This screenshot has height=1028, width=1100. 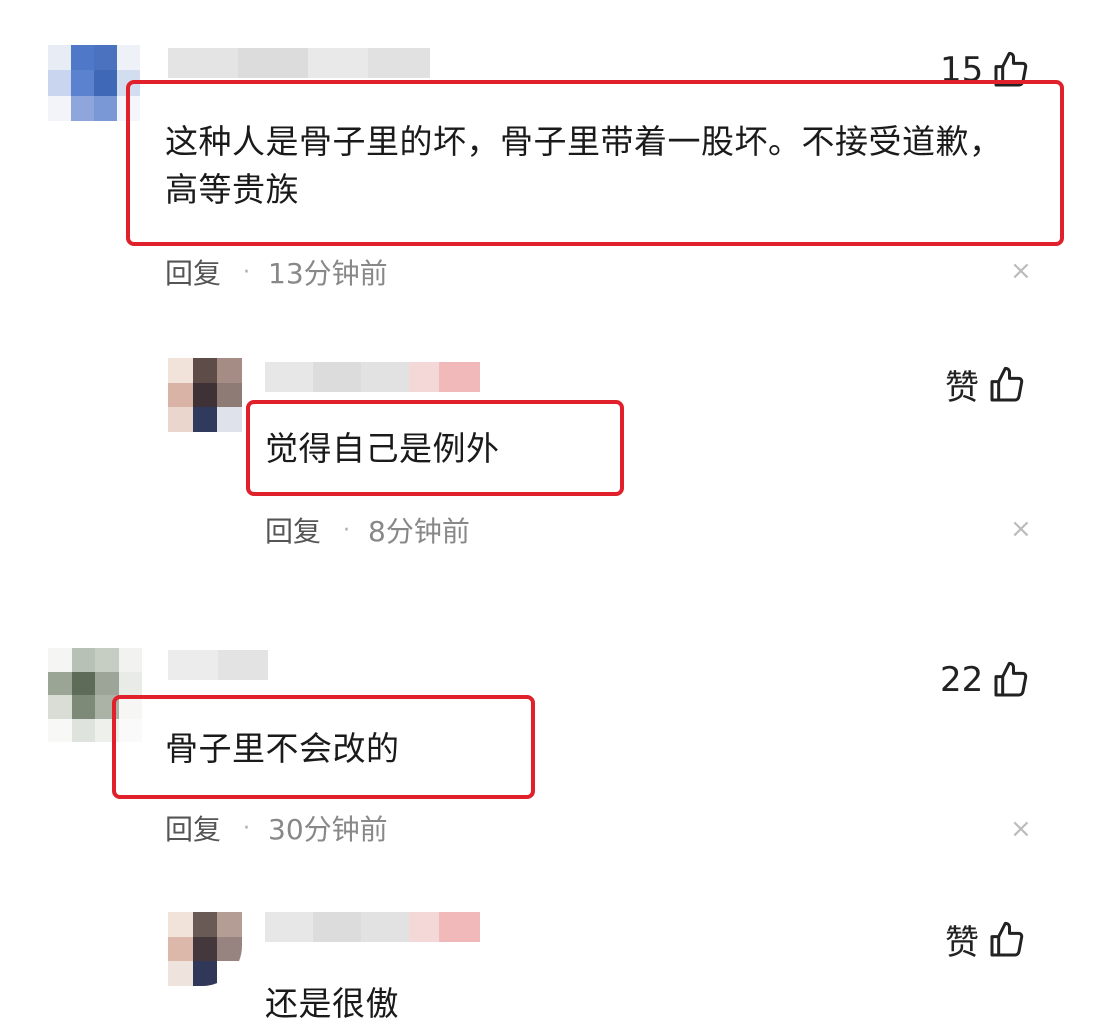 What do you see at coordinates (419, 531) in the screenshot?
I see `timestamp: 8分钟前` at bounding box center [419, 531].